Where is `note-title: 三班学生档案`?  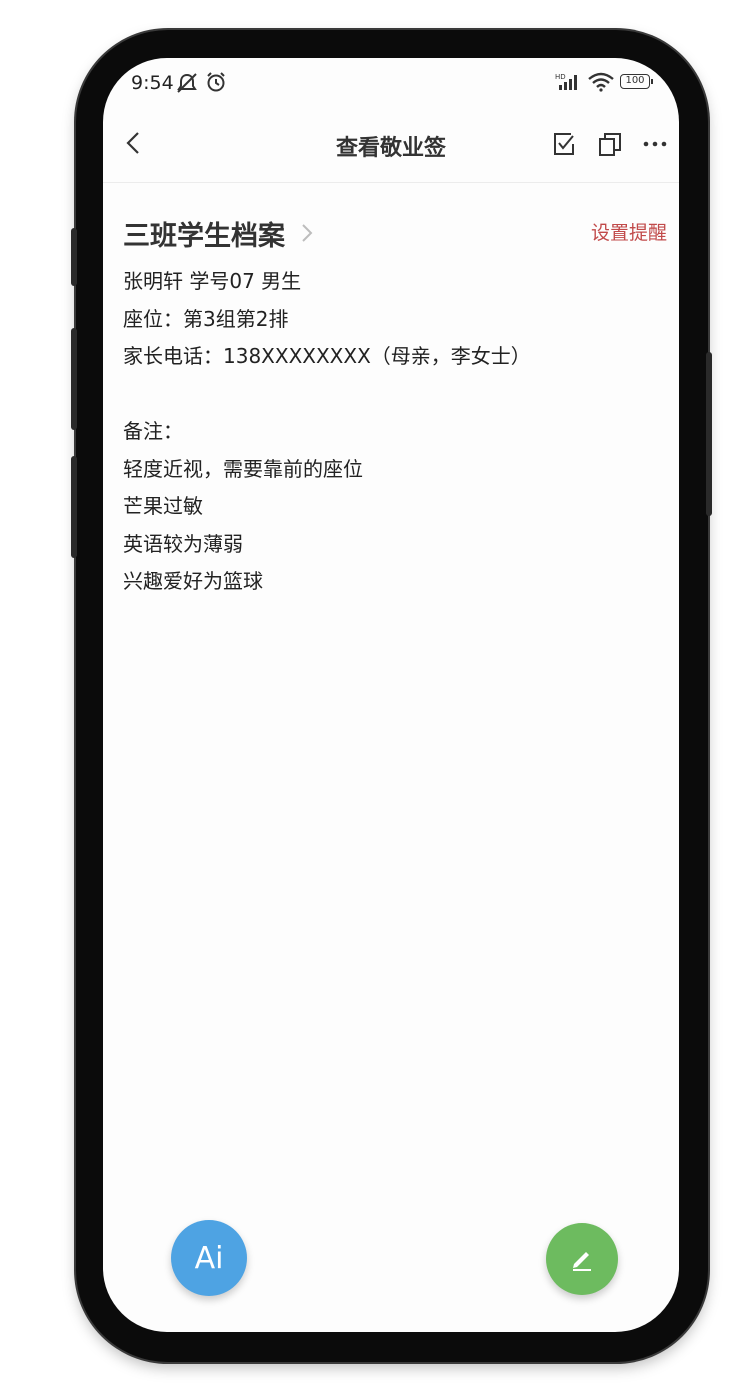
note-title: 三班学生档案 is located at coordinates (204, 233).